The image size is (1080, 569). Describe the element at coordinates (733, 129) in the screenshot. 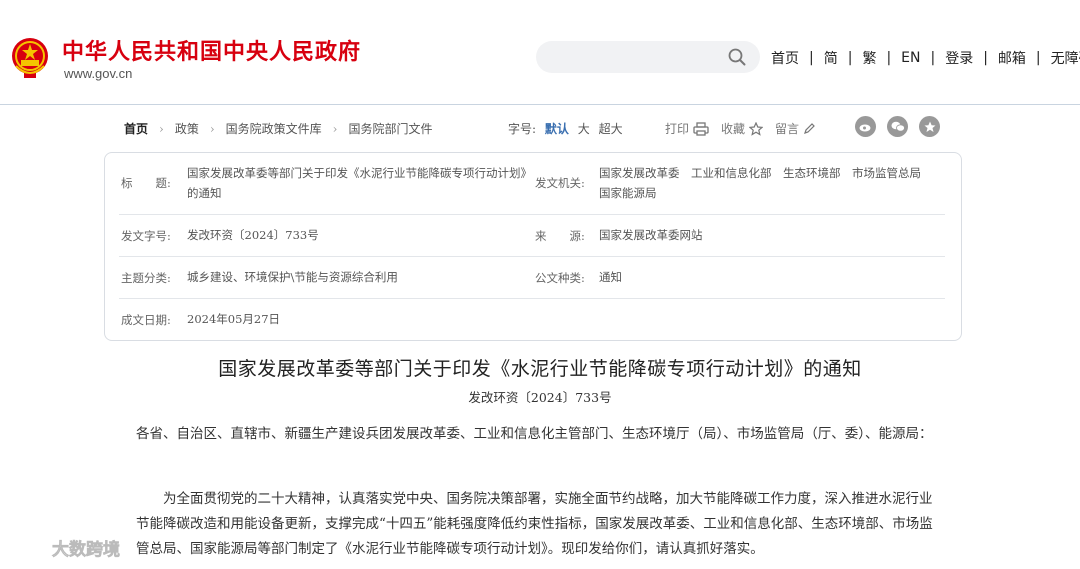

I see `favorite-label: 收藏` at that location.